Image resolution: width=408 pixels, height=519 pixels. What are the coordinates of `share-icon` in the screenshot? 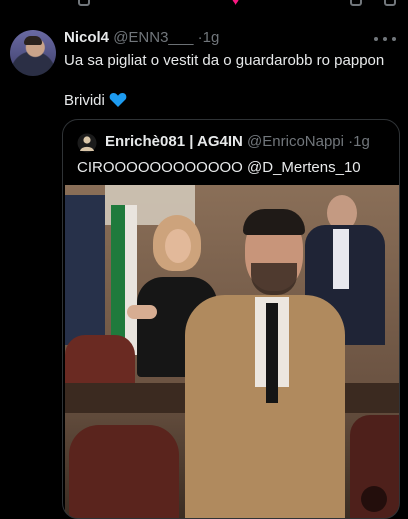 It's located at (390, 3).